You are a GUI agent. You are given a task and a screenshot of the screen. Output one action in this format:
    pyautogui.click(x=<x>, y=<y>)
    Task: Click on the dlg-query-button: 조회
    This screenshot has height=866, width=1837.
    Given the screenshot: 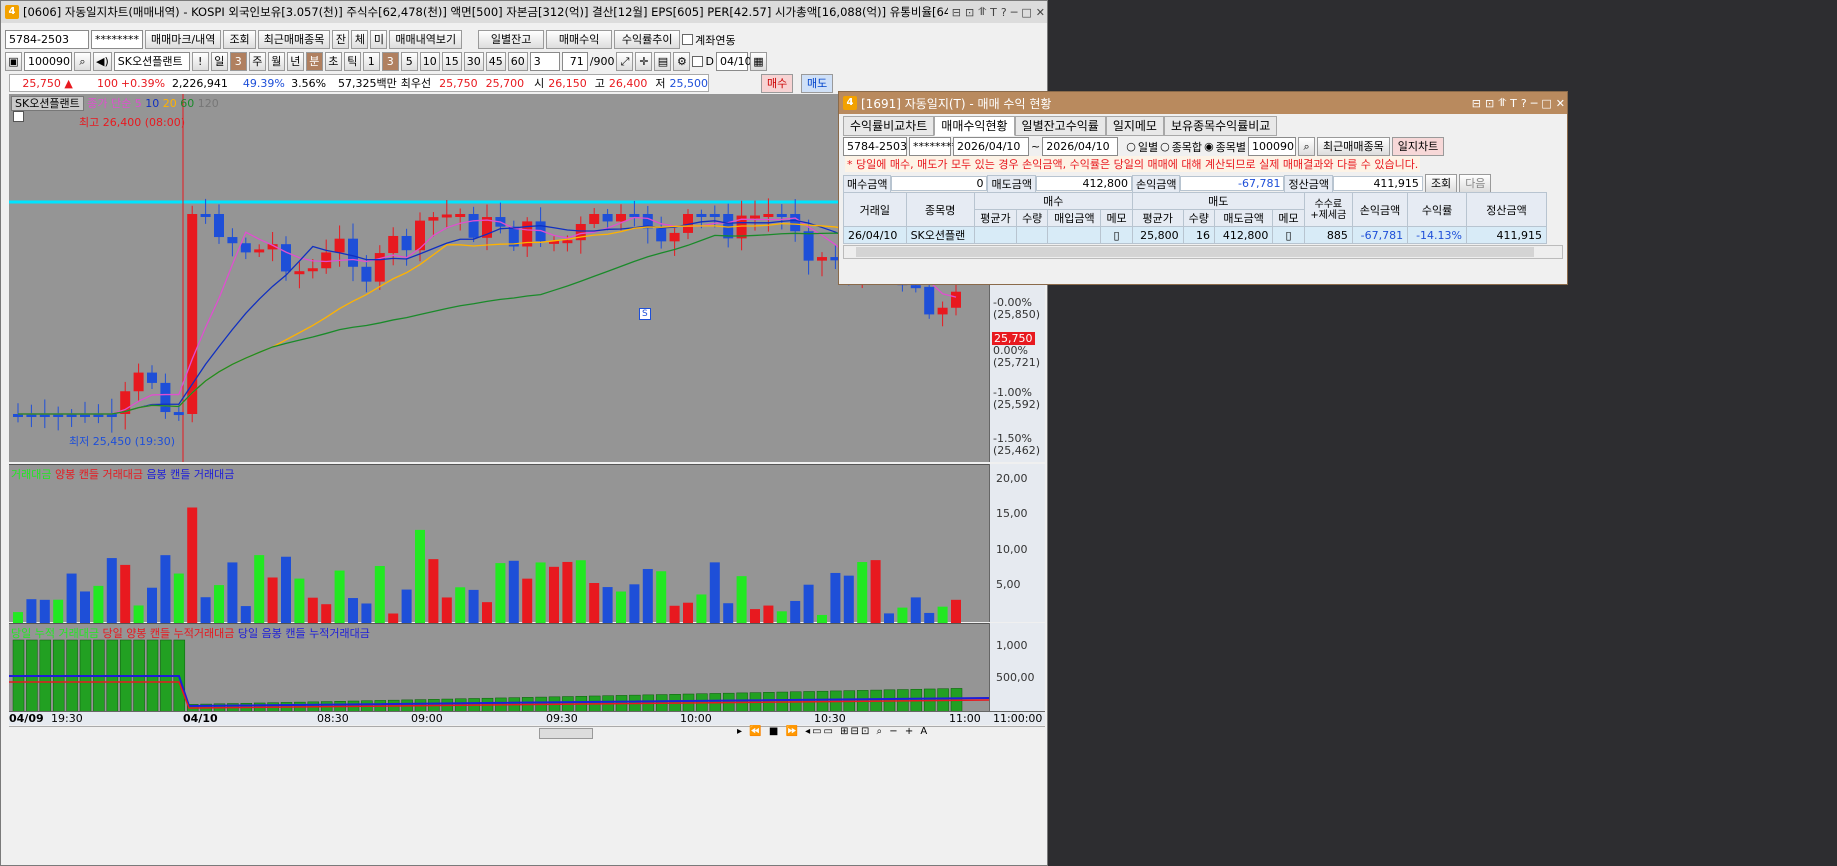 What is the action you would take?
    pyautogui.click(x=1441, y=183)
    